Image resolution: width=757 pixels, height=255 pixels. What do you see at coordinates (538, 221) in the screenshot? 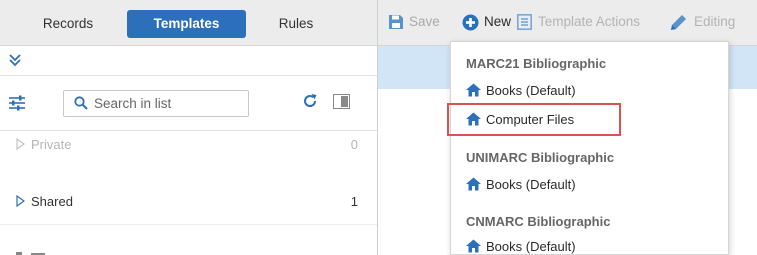
I see `dropdown-section-header: CNMARC Bibliographic` at bounding box center [538, 221].